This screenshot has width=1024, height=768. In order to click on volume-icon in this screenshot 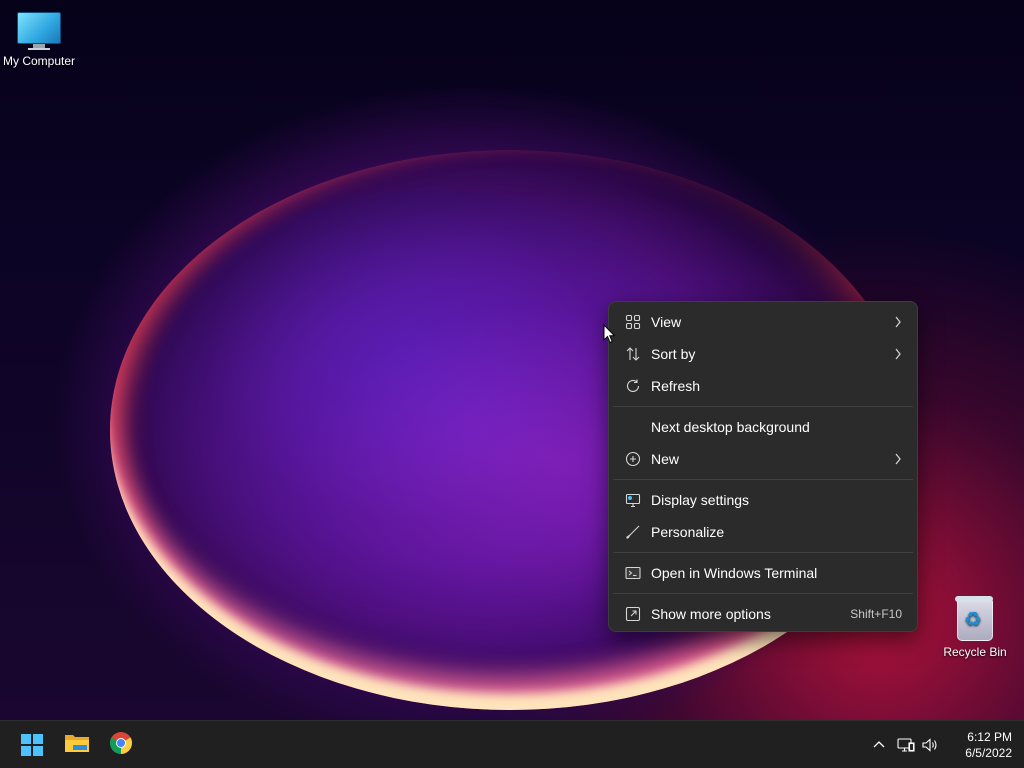, I will do `click(930, 745)`.